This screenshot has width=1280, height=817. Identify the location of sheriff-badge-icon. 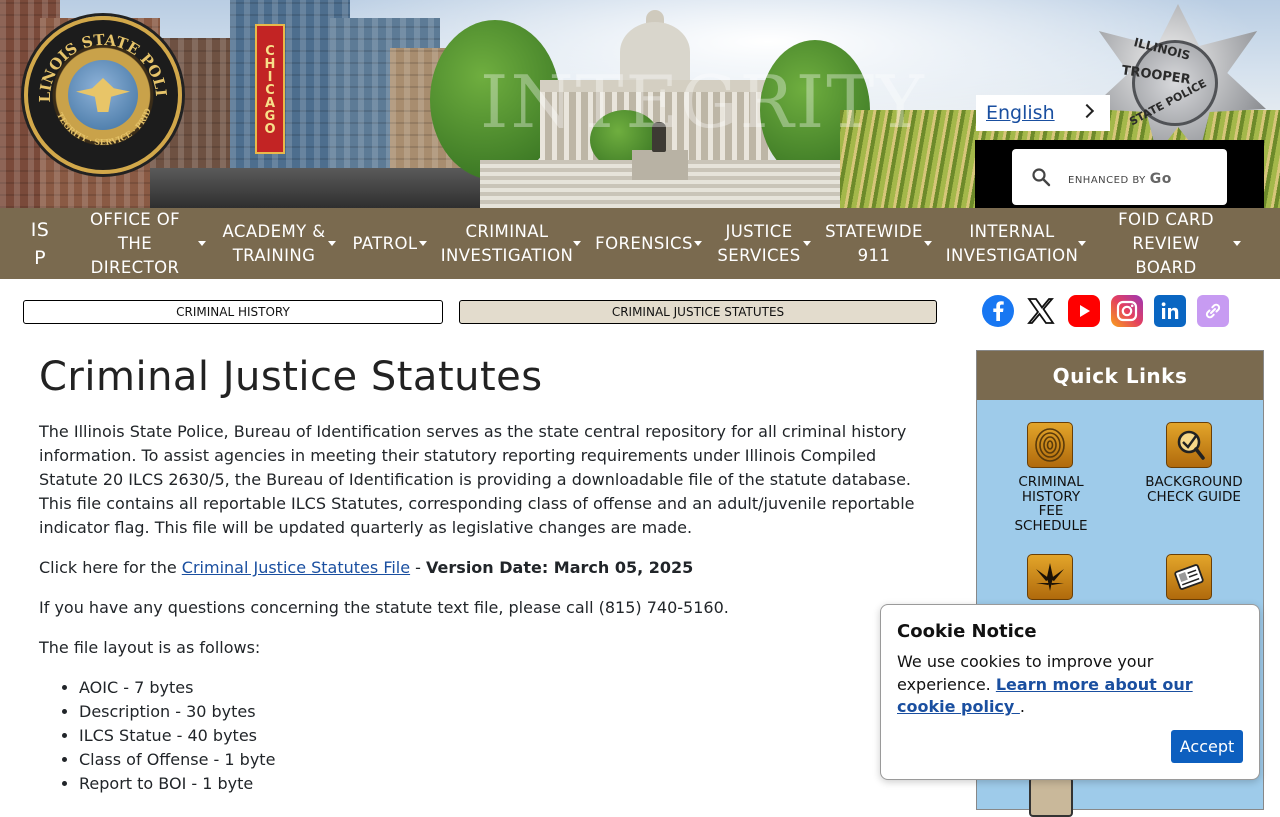
(1051, 797).